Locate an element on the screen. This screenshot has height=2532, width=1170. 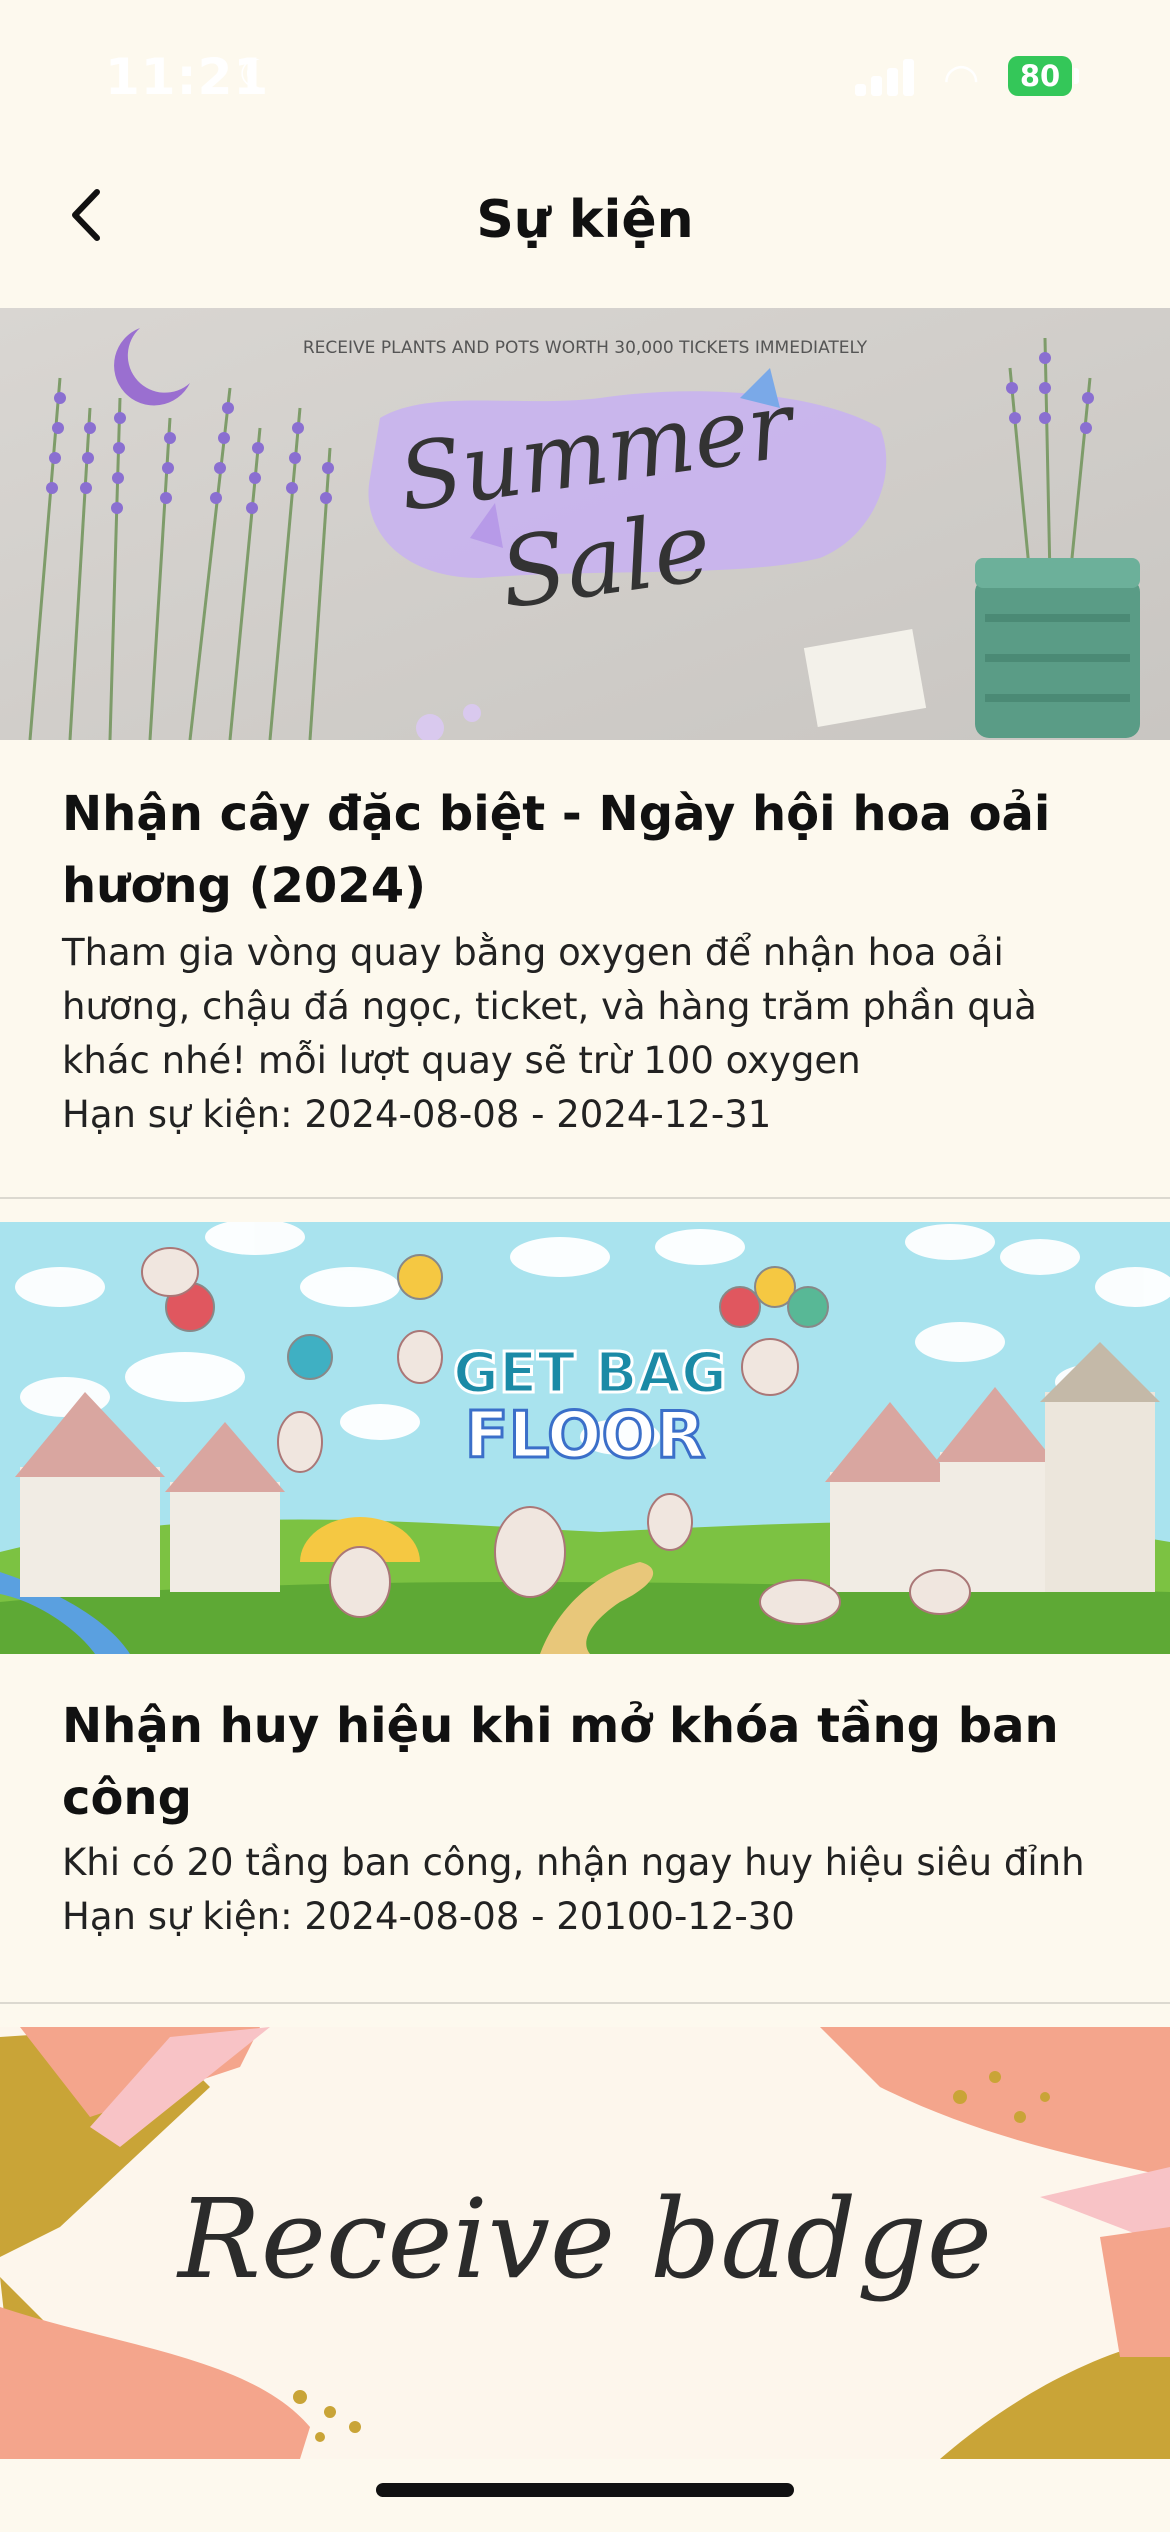
battery-icon: 80 is located at coordinates (1040, 76).